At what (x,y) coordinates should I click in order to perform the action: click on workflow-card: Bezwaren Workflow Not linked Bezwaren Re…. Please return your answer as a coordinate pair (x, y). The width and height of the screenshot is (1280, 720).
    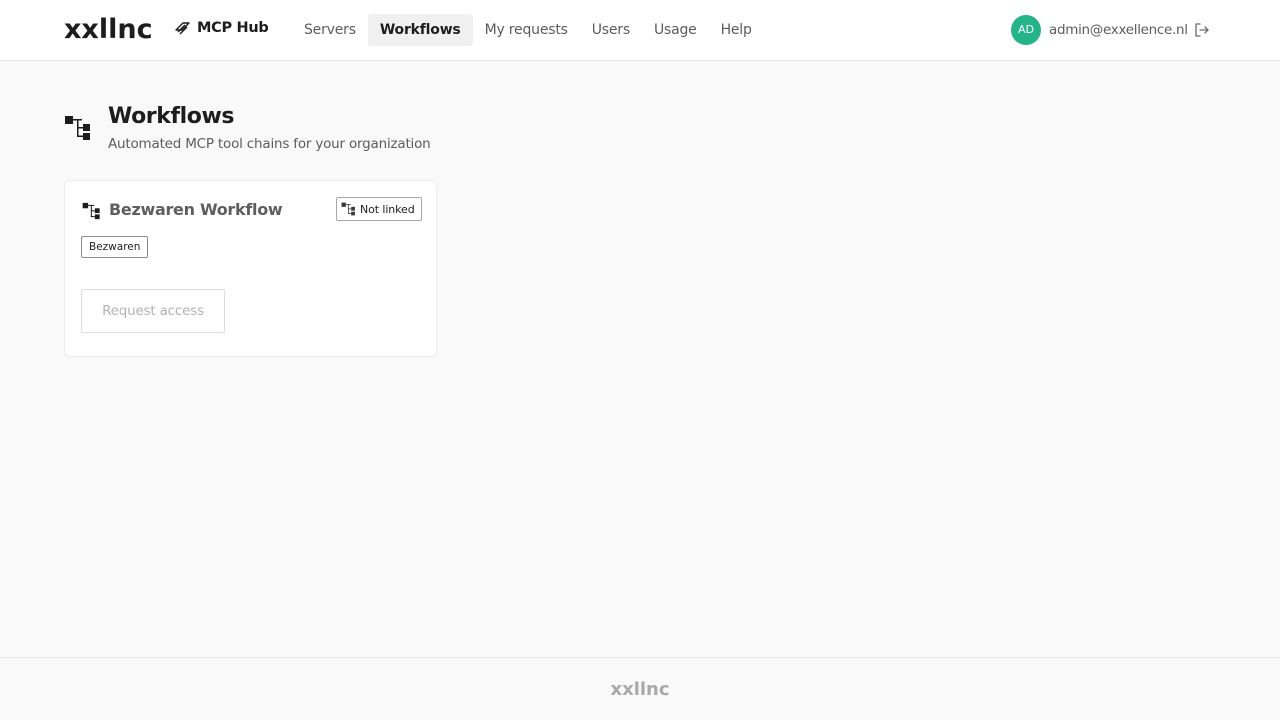
    Looking at the image, I should click on (250, 268).